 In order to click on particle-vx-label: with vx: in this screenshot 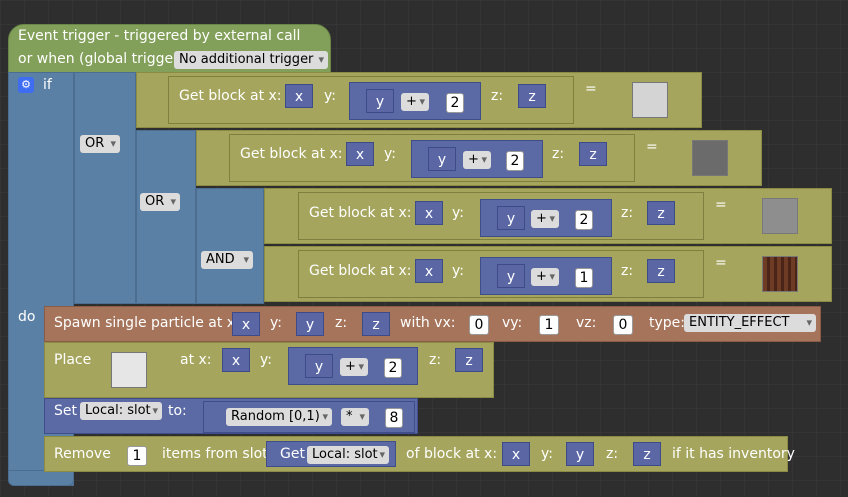, I will do `click(428, 323)`.